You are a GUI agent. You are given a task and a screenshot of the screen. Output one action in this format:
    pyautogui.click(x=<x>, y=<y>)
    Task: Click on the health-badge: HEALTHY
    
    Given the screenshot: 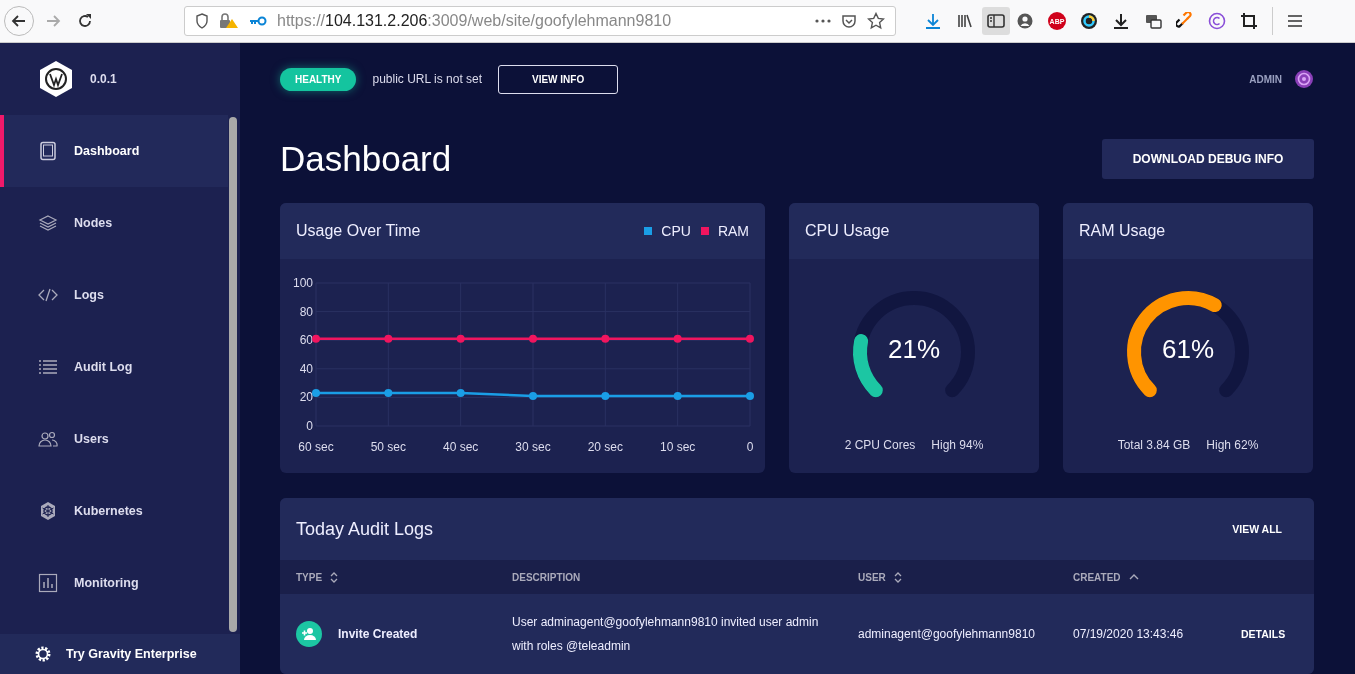 What is the action you would take?
    pyautogui.click(x=318, y=79)
    